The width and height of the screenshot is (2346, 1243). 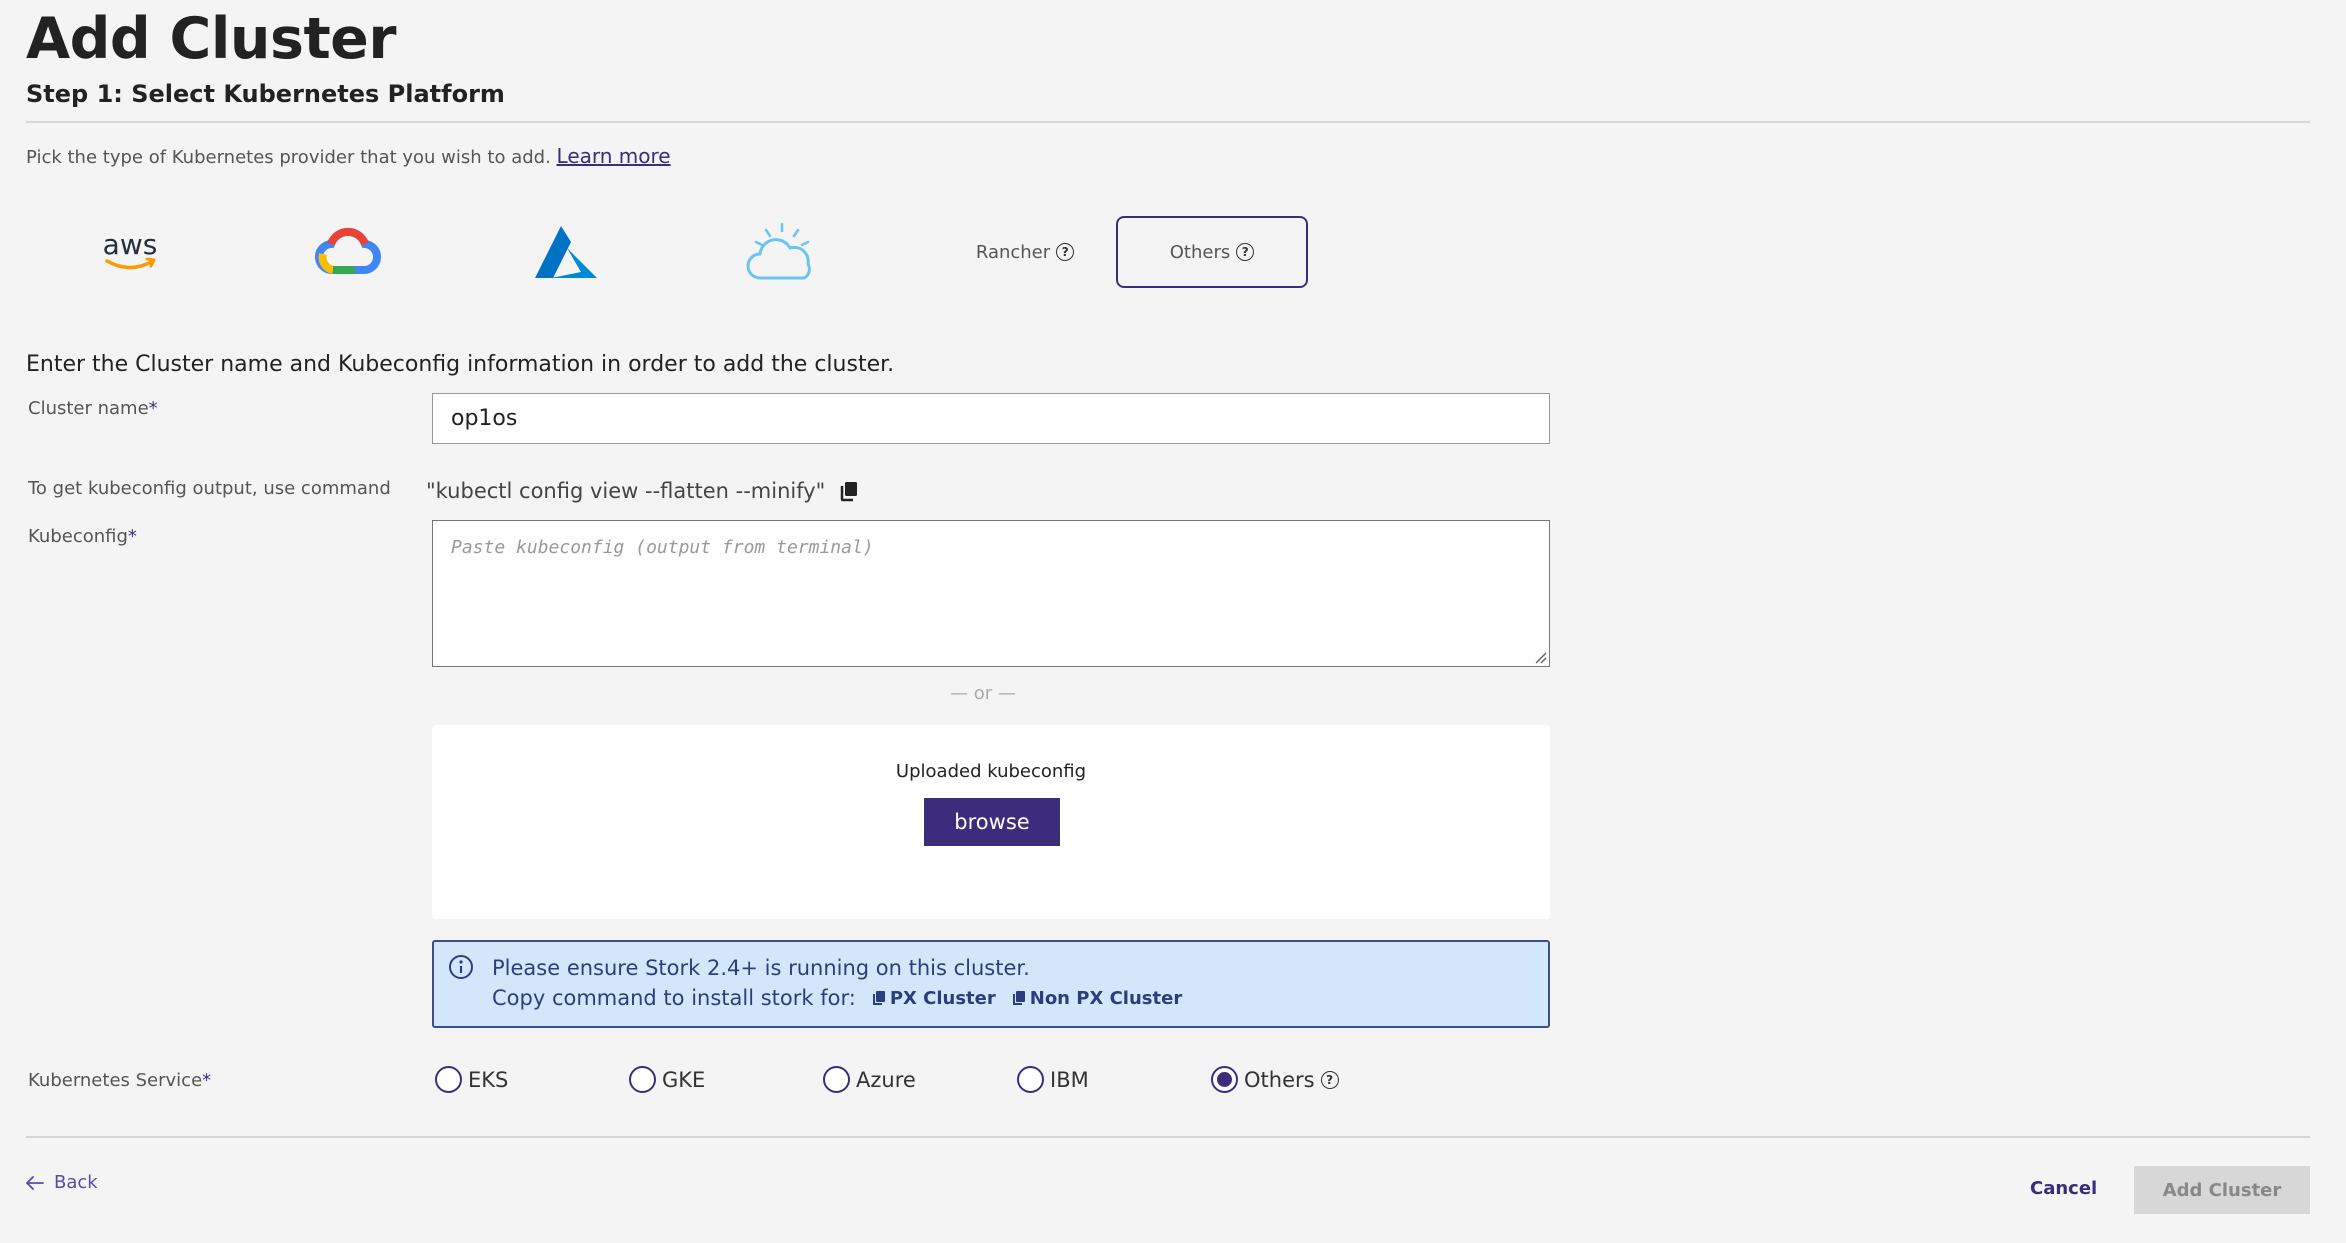 I want to click on provider-others: Others ?, so click(x=1212, y=252).